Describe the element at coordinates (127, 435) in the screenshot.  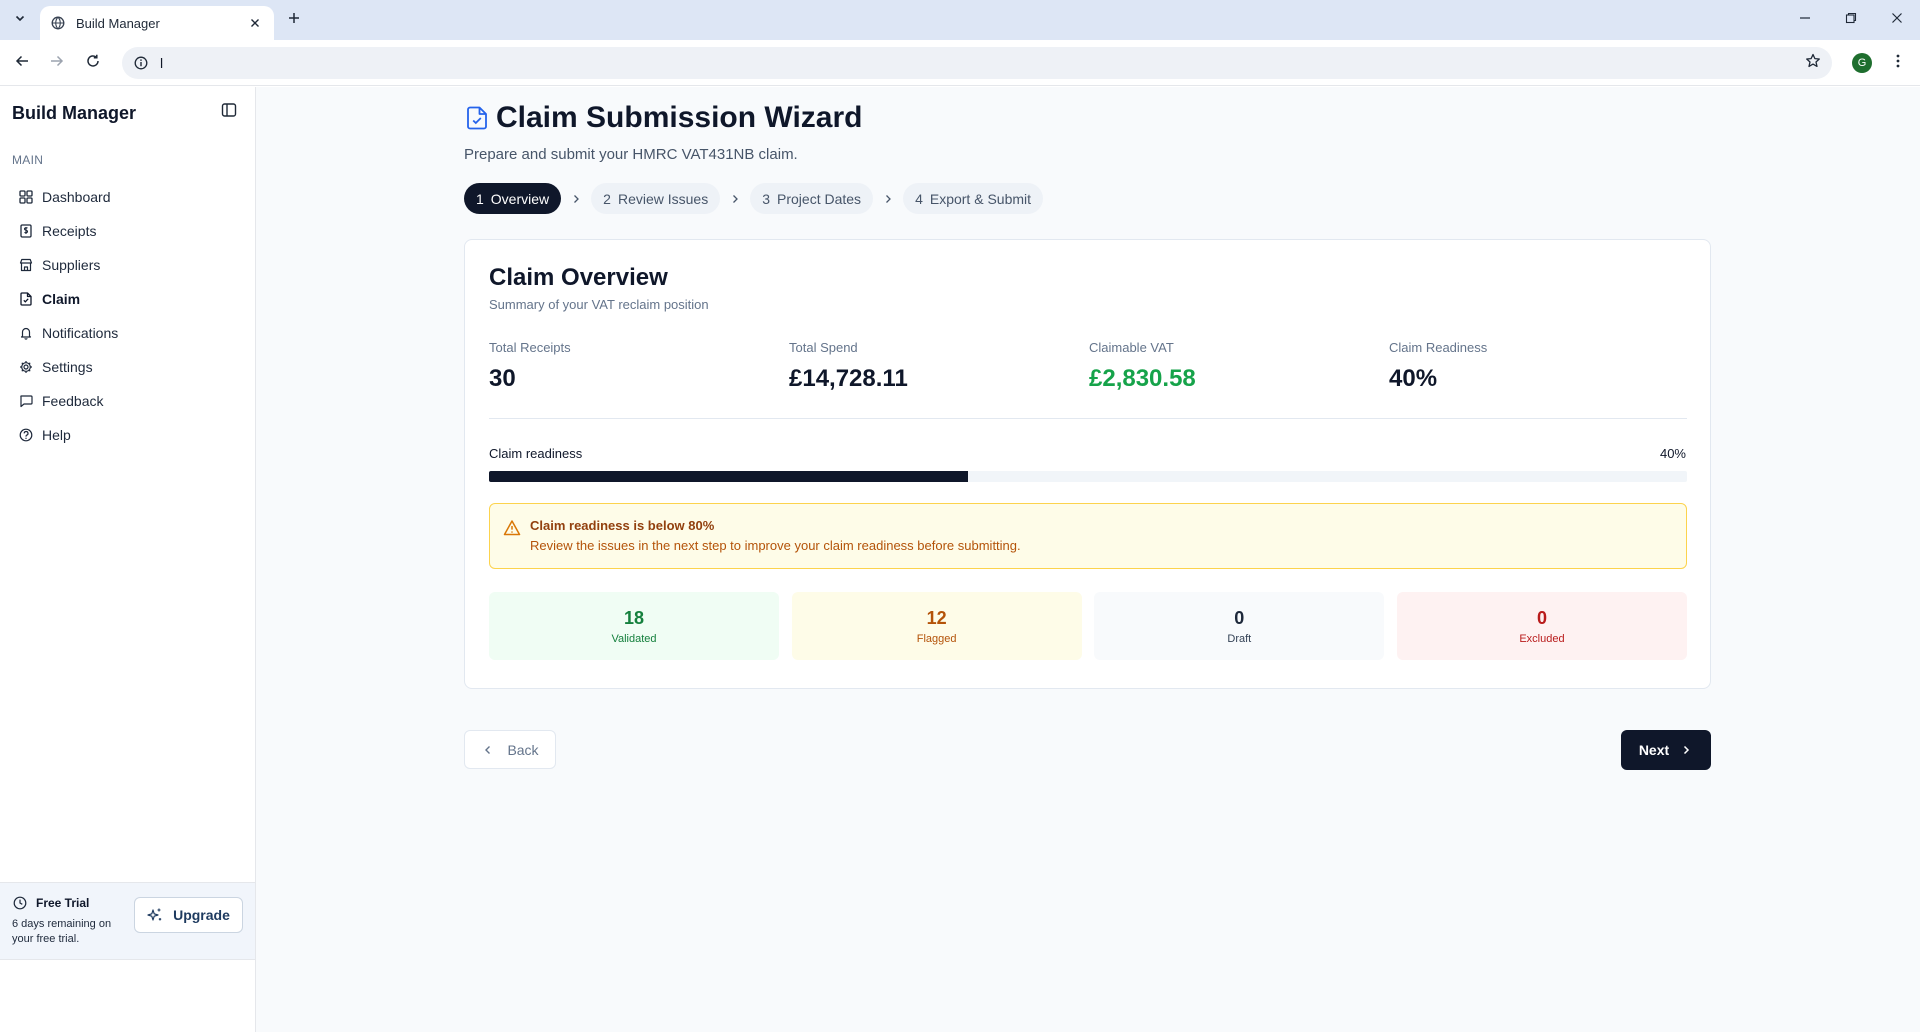
I see `sidebar-item-help: Help` at that location.